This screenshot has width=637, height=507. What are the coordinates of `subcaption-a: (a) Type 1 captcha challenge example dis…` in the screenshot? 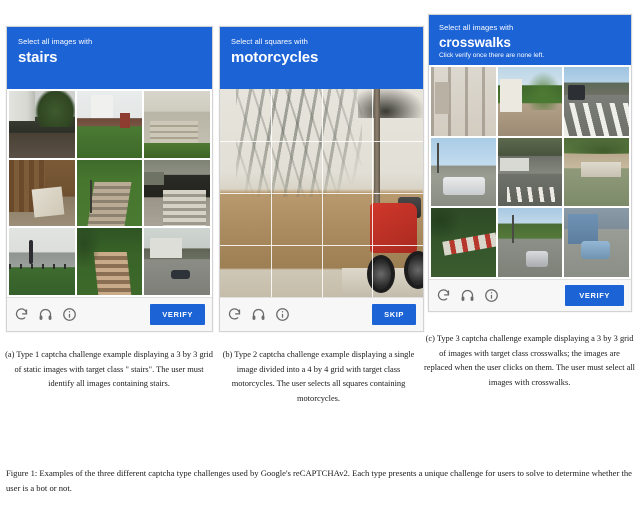 It's located at (109, 370).